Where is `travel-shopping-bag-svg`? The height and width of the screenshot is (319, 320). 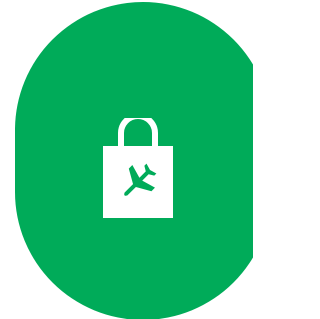 travel-shopping-bag-svg is located at coordinates (138, 168).